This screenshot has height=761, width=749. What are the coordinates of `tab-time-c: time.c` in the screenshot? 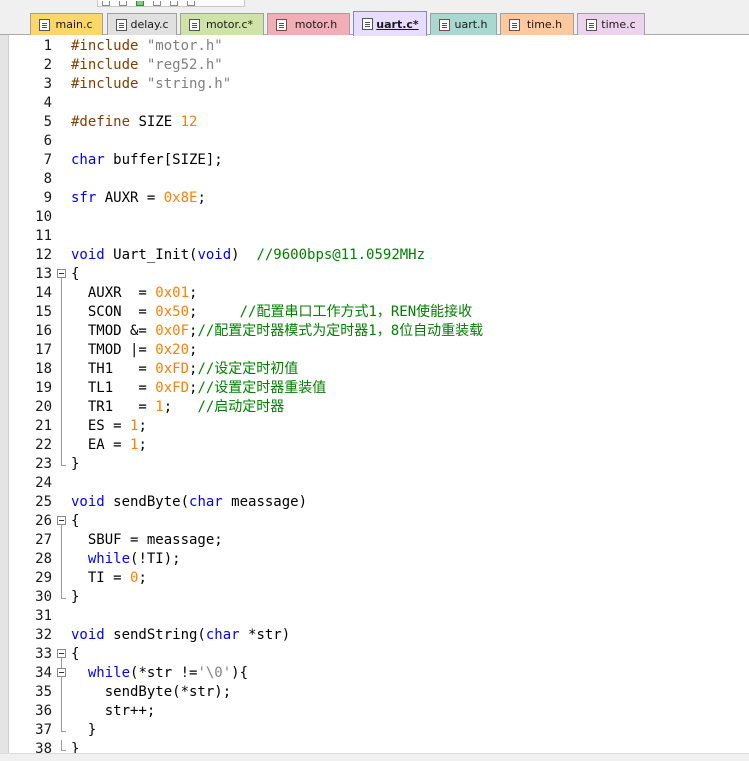 It's located at (611, 24).